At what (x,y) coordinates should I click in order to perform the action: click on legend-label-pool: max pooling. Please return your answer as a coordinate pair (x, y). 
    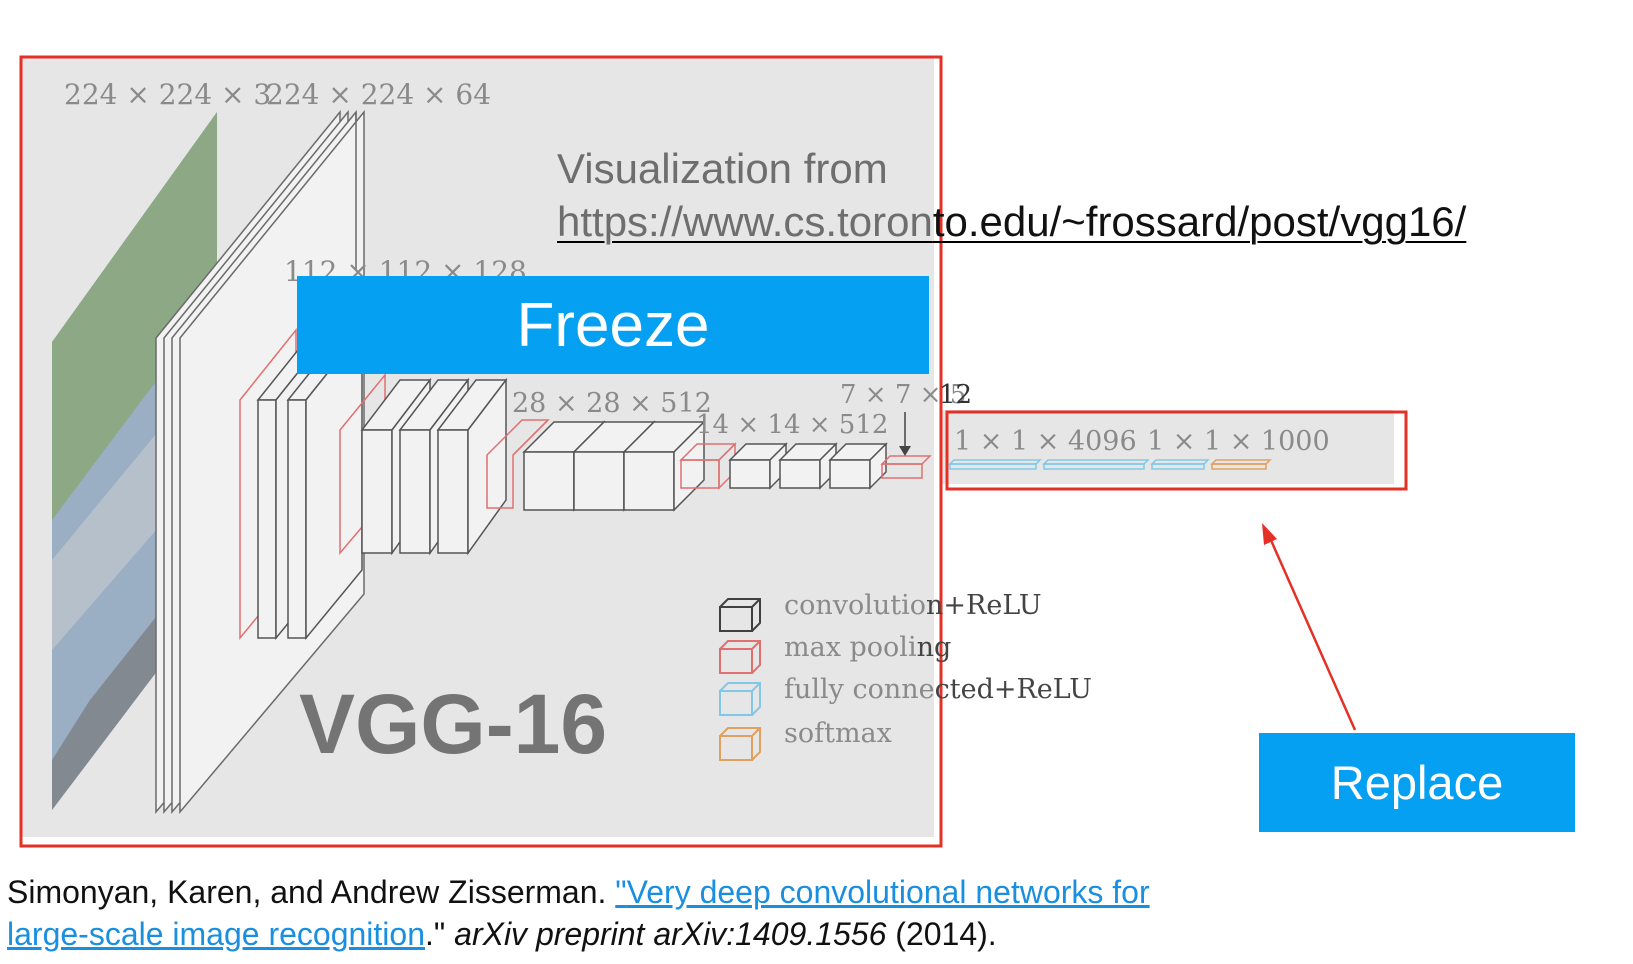
    Looking at the image, I should click on (867, 647).